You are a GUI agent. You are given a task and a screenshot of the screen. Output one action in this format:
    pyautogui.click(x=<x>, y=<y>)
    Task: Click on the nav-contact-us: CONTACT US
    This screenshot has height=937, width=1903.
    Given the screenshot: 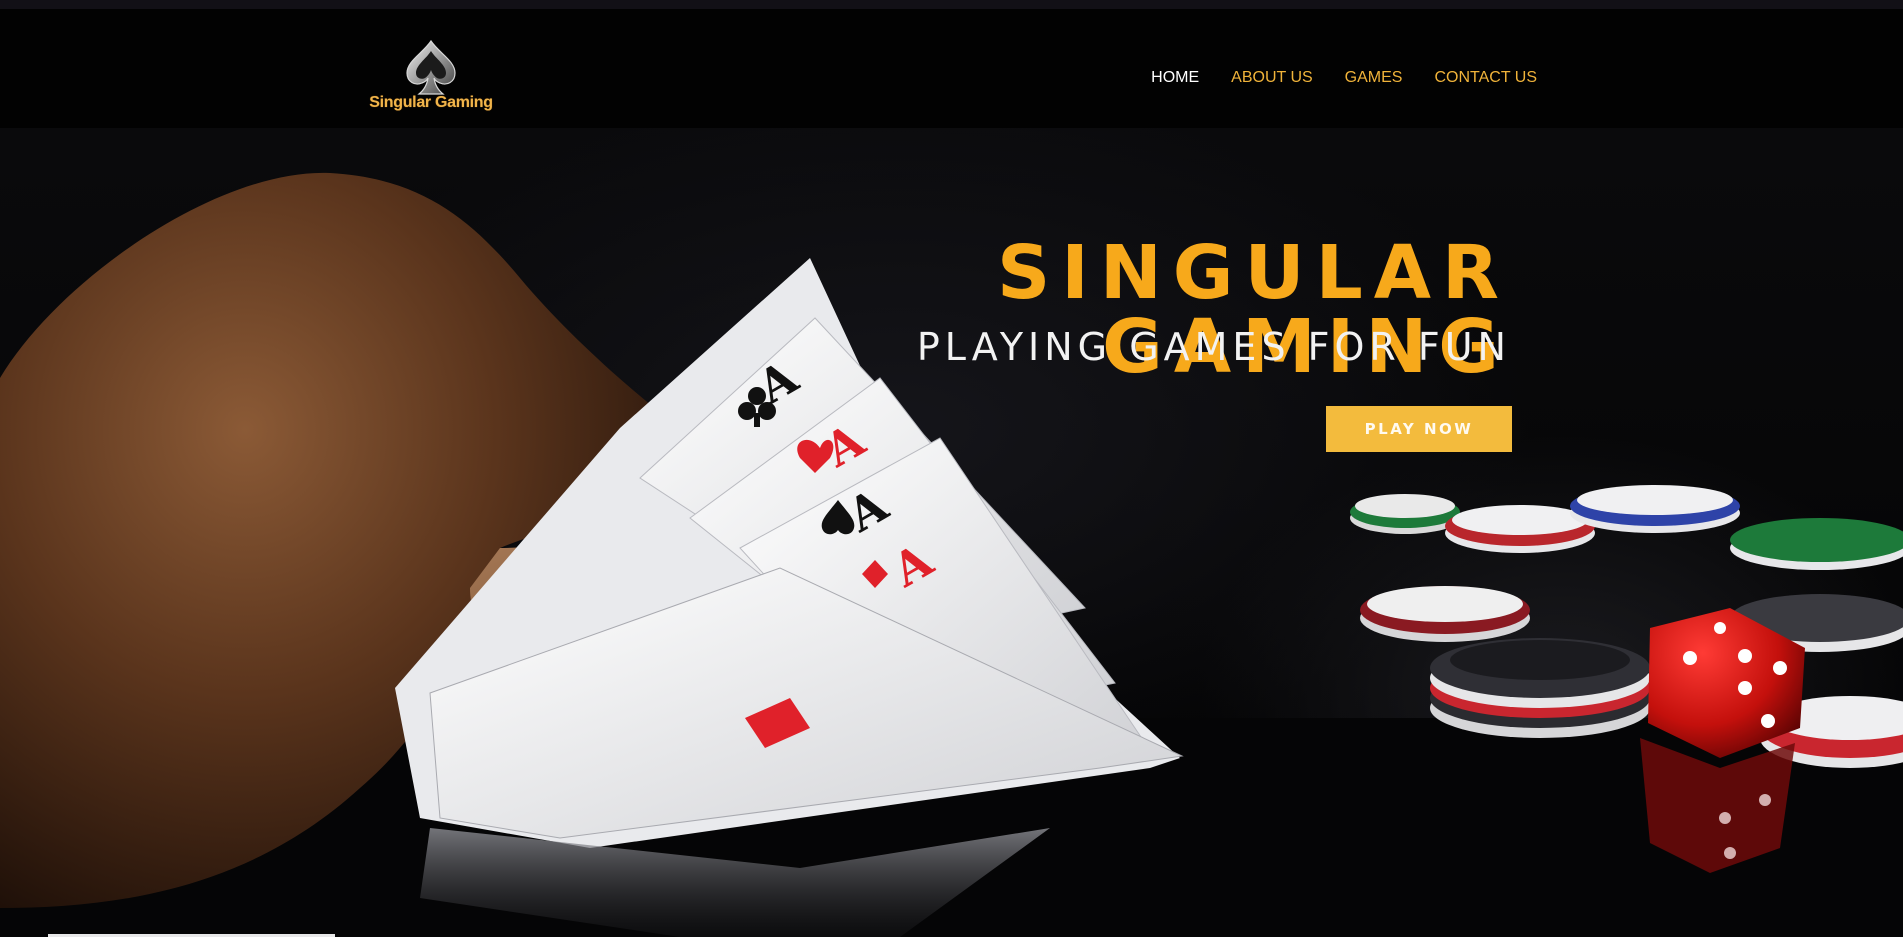 What is the action you would take?
    pyautogui.click(x=1485, y=78)
    